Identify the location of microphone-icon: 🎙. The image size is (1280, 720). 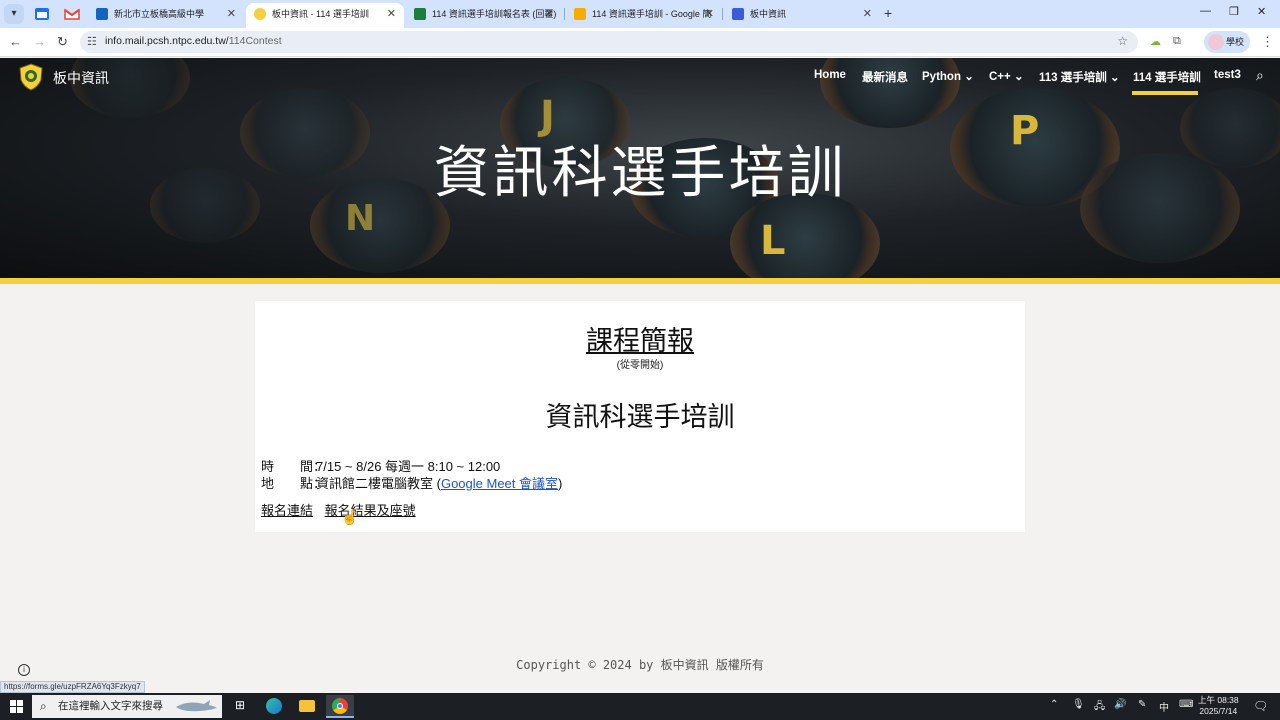
(1078, 704).